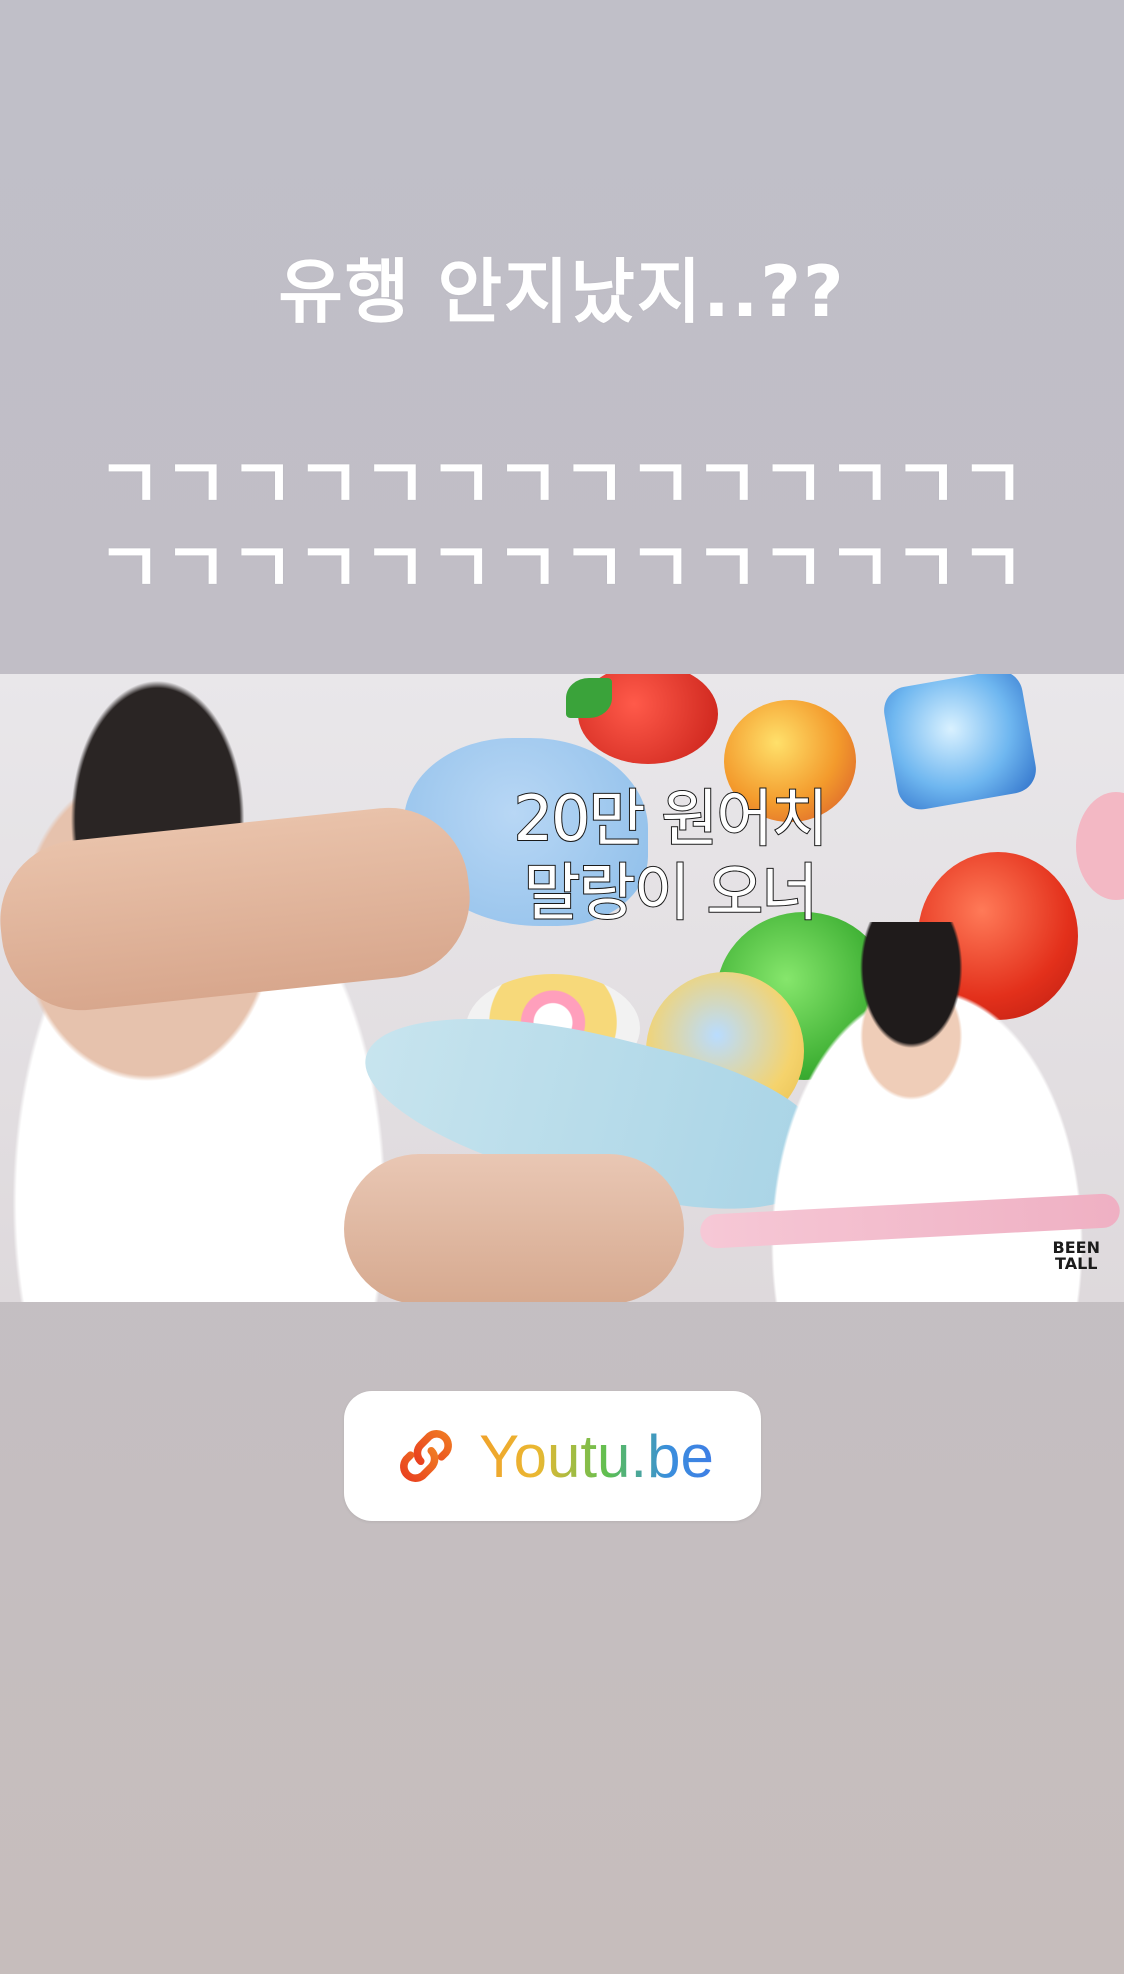  I want to click on person-left-hand, so click(514, 1228).